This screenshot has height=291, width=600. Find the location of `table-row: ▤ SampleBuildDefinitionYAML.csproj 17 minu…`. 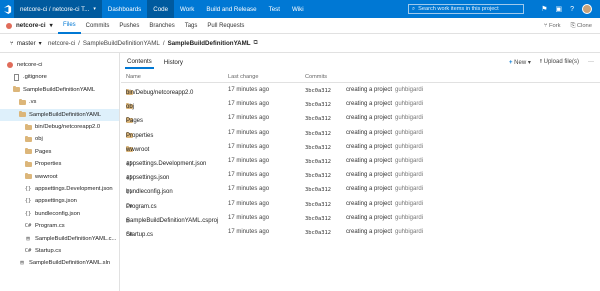

table-row: ▤ SampleBuildDefinitionYAML.csproj 17 minu… is located at coordinates (360, 219).